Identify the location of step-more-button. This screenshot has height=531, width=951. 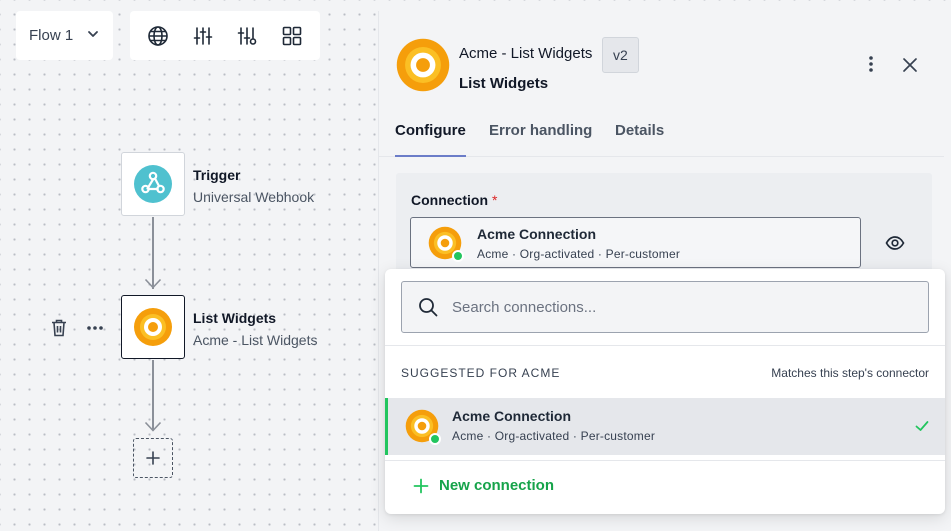
(96, 328).